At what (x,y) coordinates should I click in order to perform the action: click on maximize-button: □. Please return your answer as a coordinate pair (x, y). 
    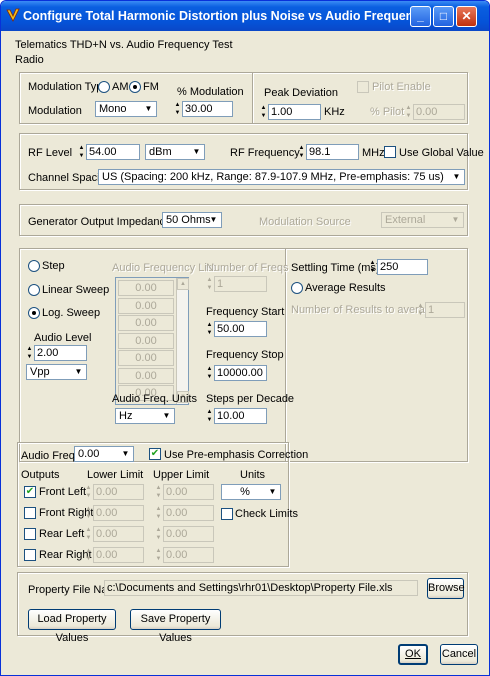
    Looking at the image, I should click on (443, 16).